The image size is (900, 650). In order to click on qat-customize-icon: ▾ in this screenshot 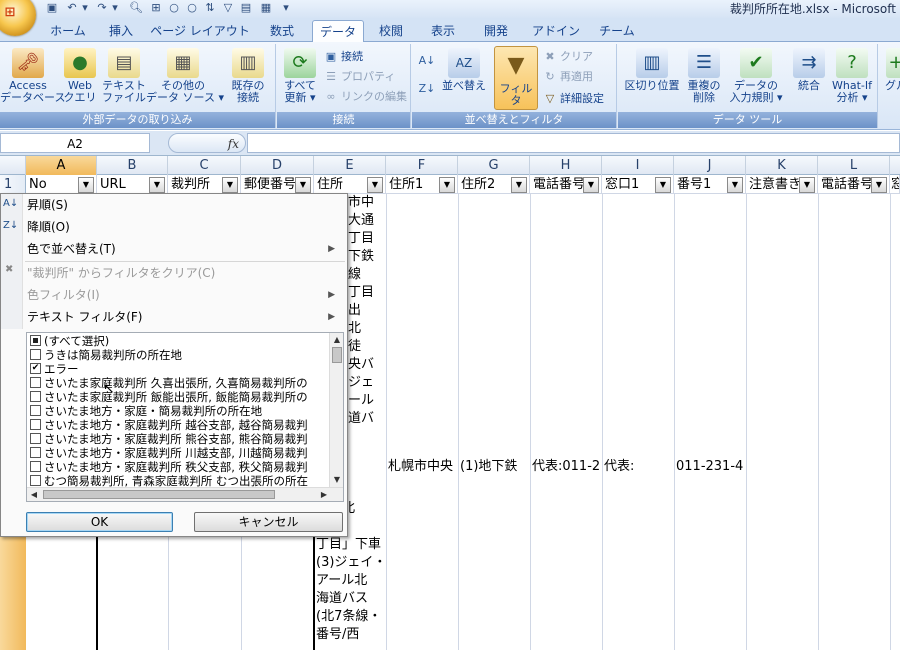, I will do `click(286, 8)`.